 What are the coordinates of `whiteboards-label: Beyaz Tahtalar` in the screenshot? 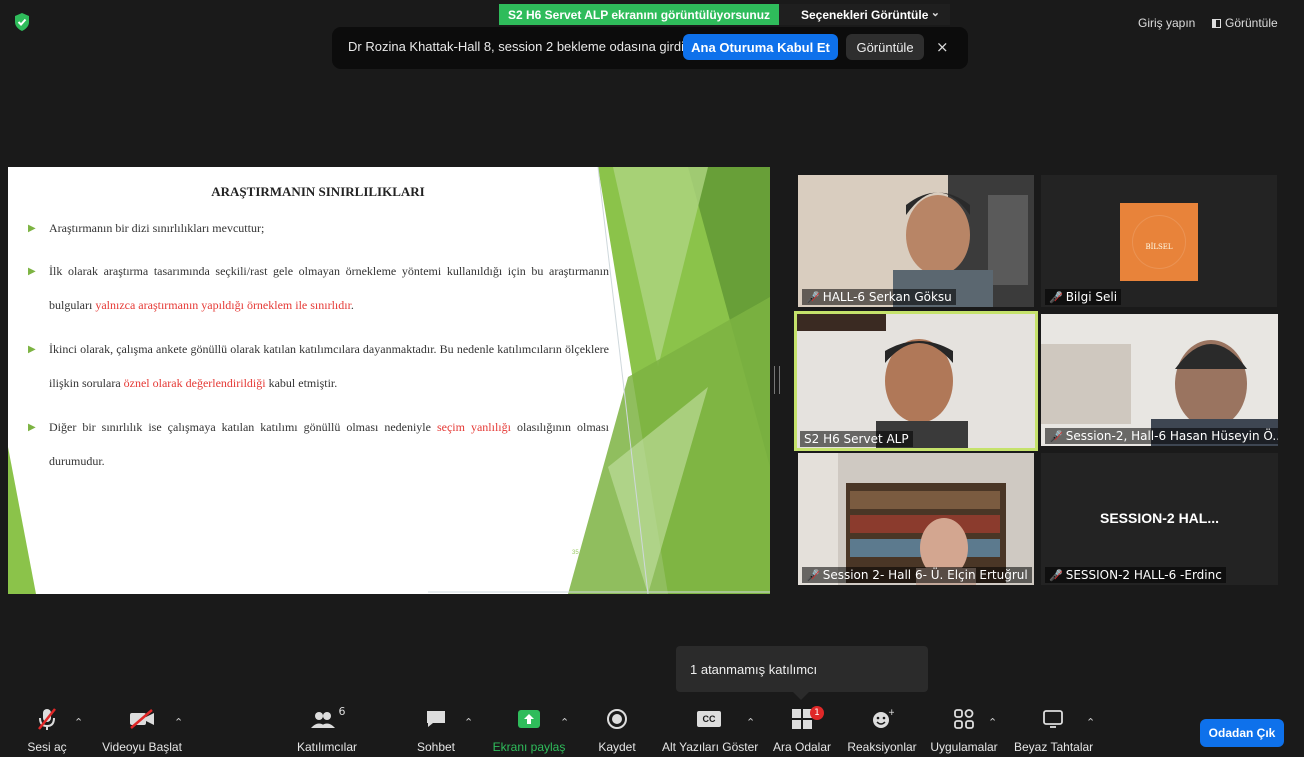 It's located at (1054, 747).